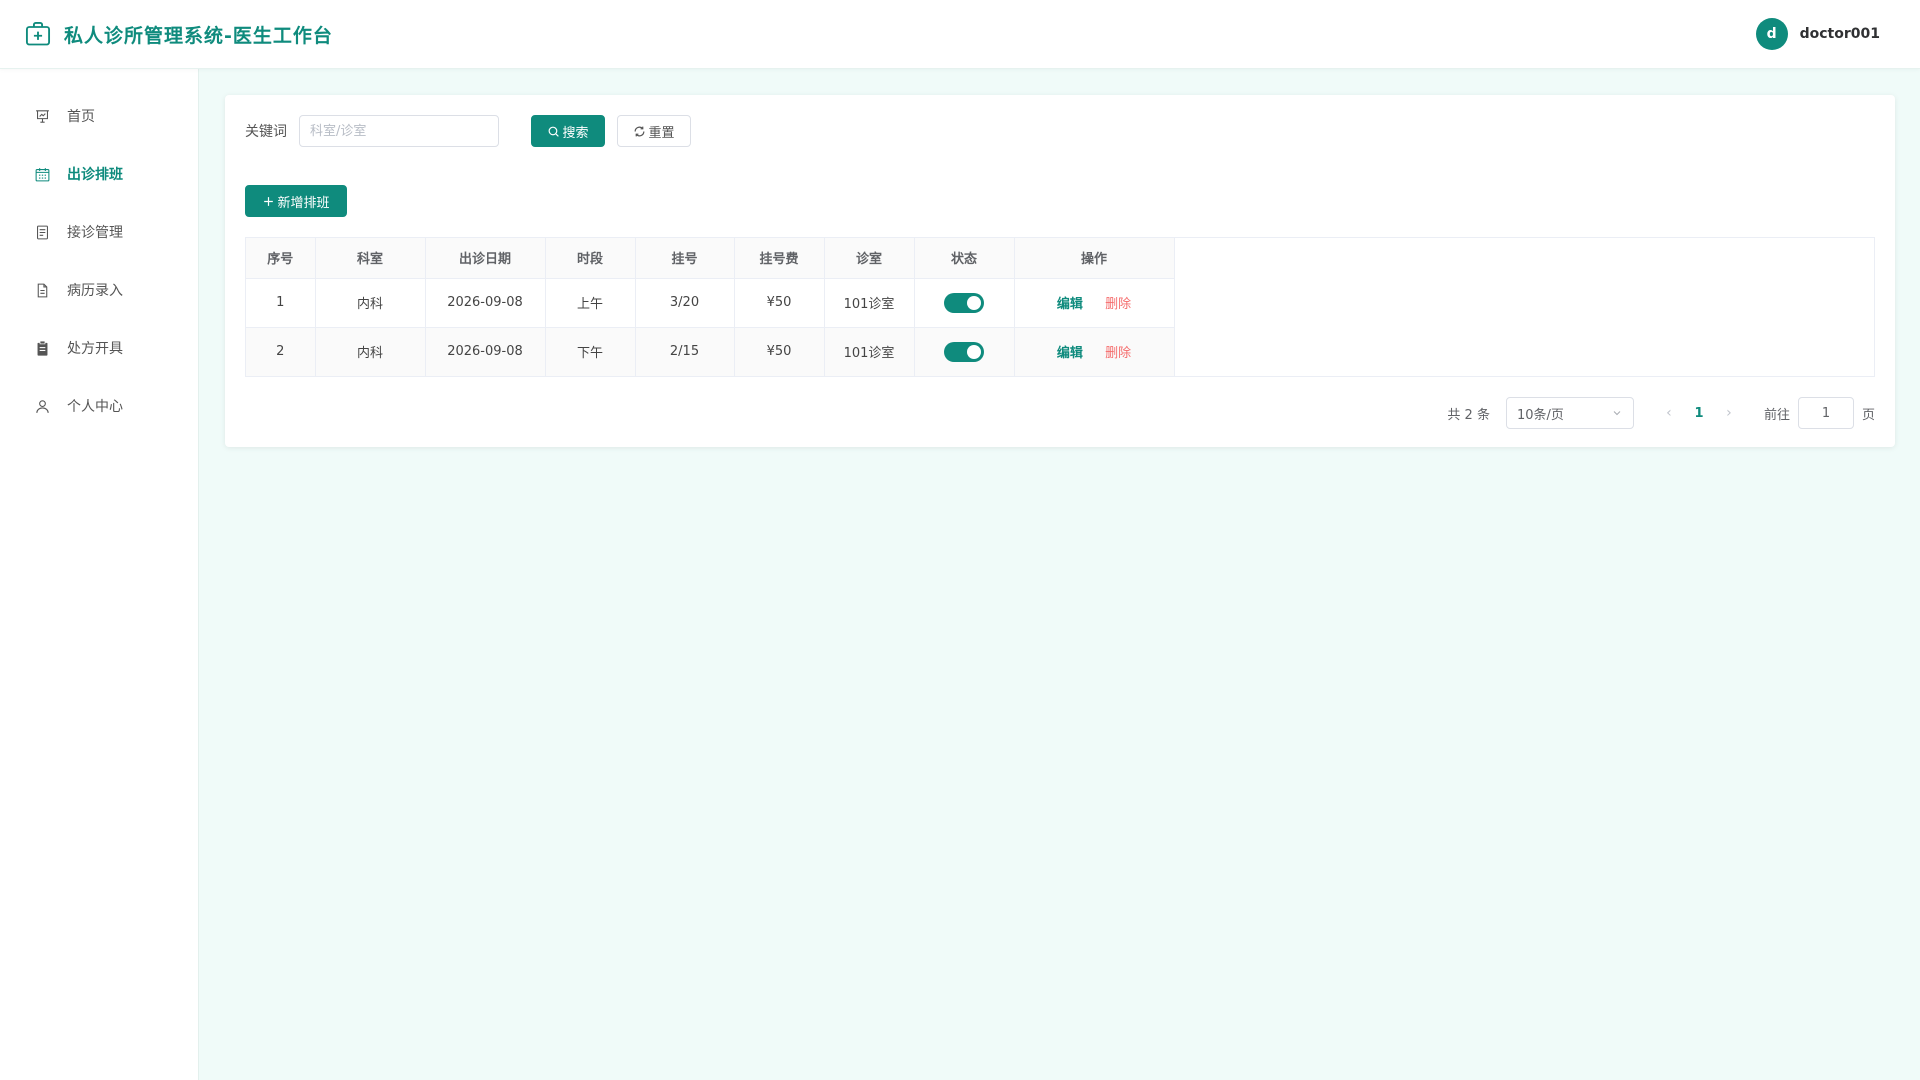 The image size is (1920, 1080). Describe the element at coordinates (1771, 34) in the screenshot. I see `avatar: d` at that location.